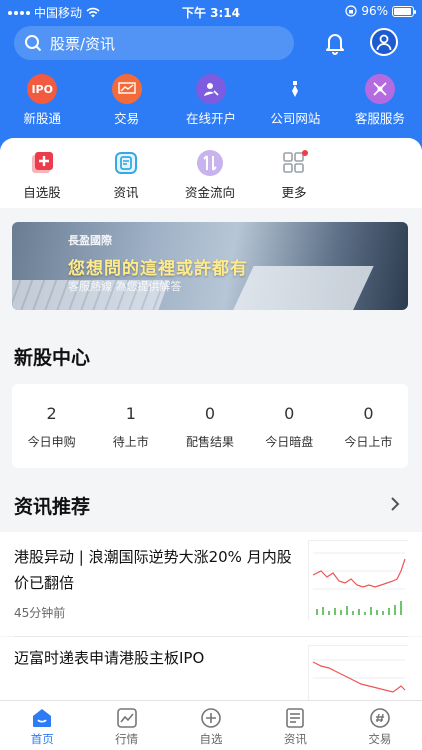  Describe the element at coordinates (126, 89) in the screenshot. I see `trade-chart-icon` at that location.